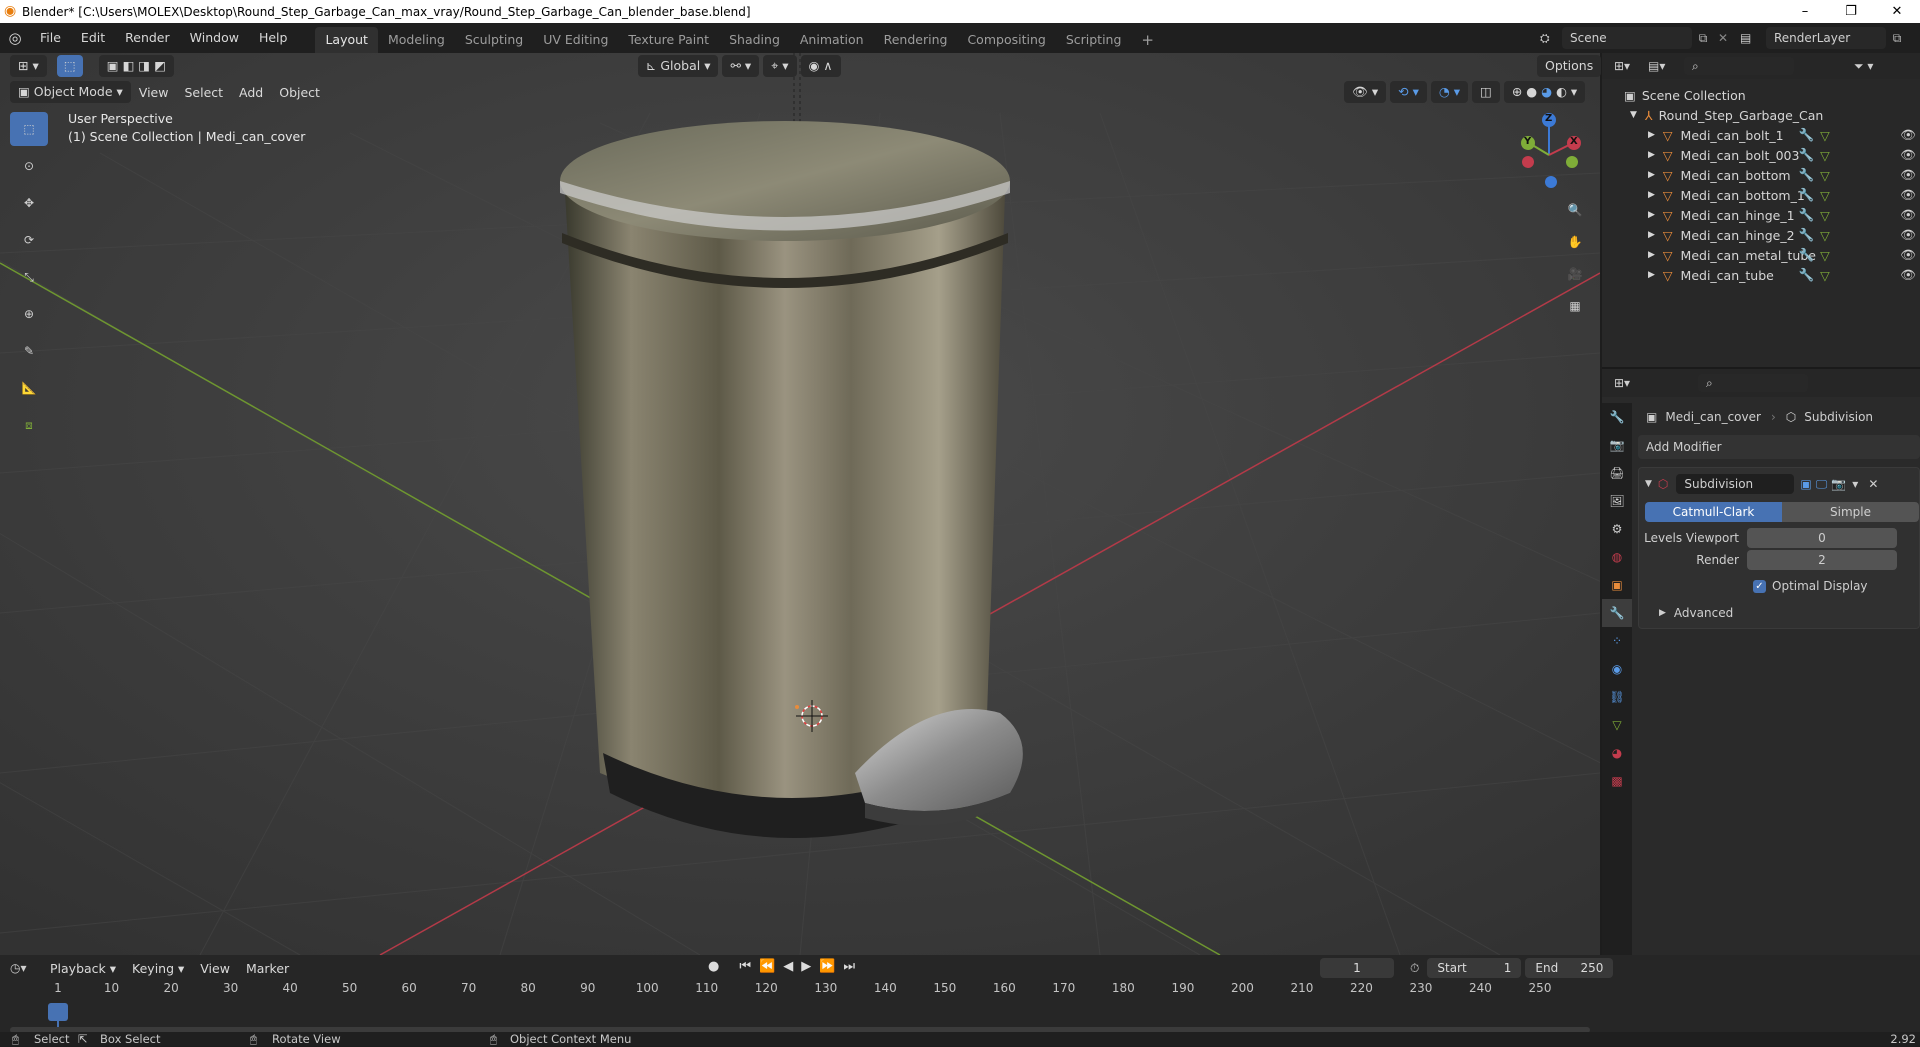 The image size is (1920, 1047). Describe the element at coordinates (713, 966) in the screenshot. I see `auto-keying-icon: ●` at that location.